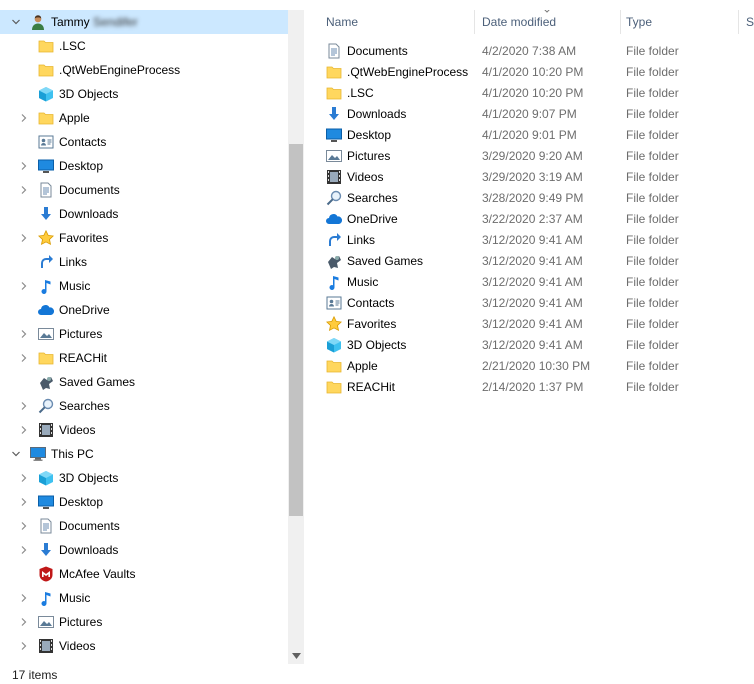  Describe the element at coordinates (74, 118) in the screenshot. I see `nav-item-label: Apple` at that location.